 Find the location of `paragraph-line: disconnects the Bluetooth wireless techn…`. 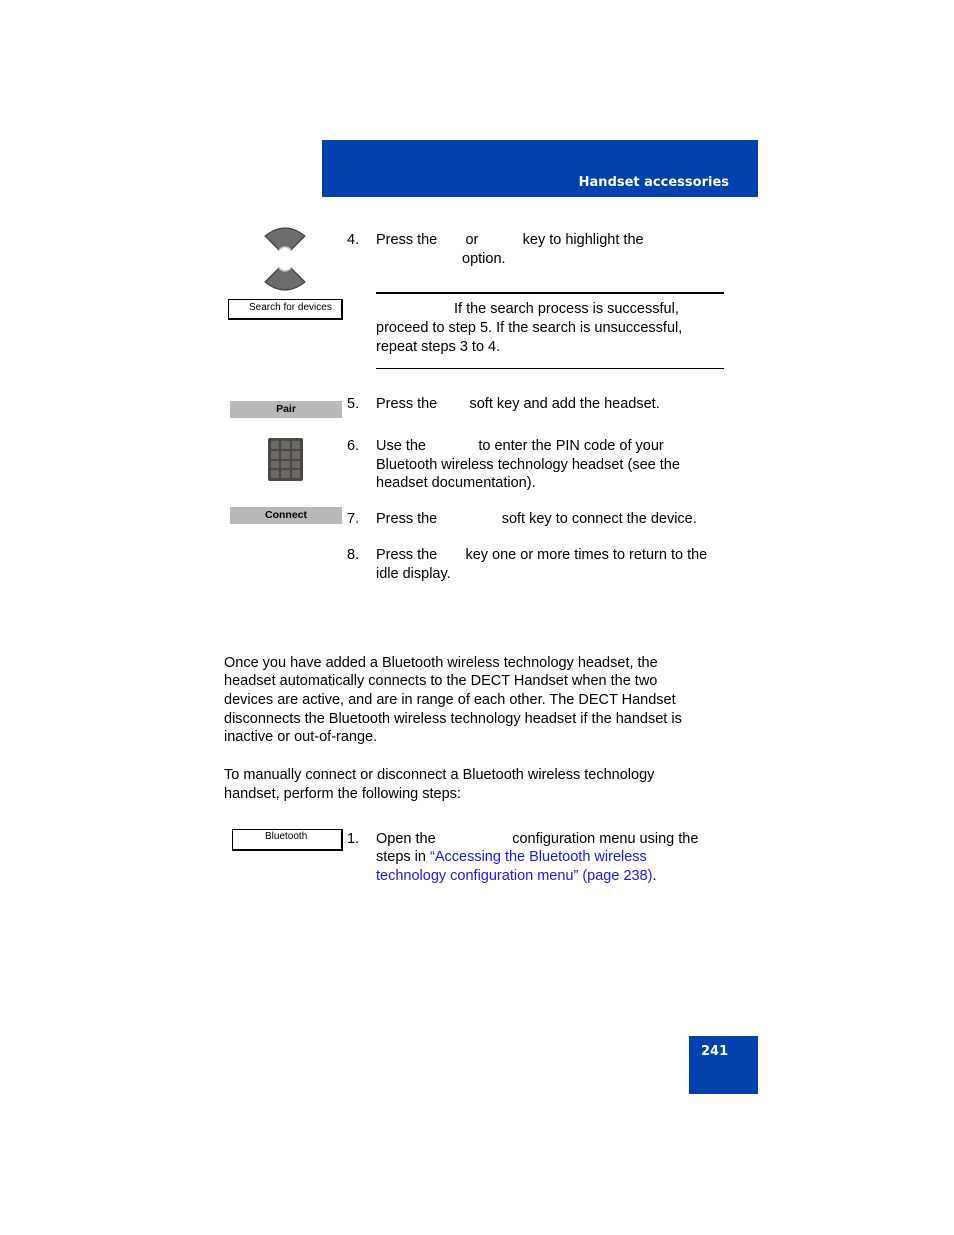

paragraph-line: disconnects the Bluetooth wireless techn… is located at coordinates (453, 719).